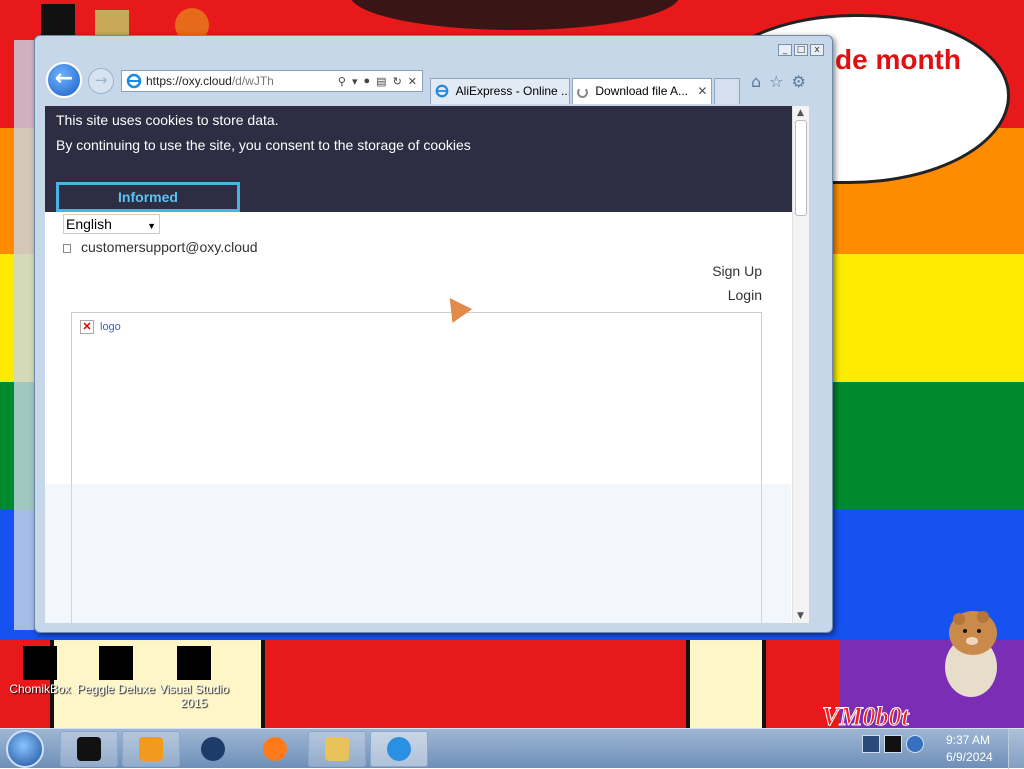 The width and height of the screenshot is (1024, 769). Describe the element at coordinates (745, 295) in the screenshot. I see `login-link: Login` at that location.